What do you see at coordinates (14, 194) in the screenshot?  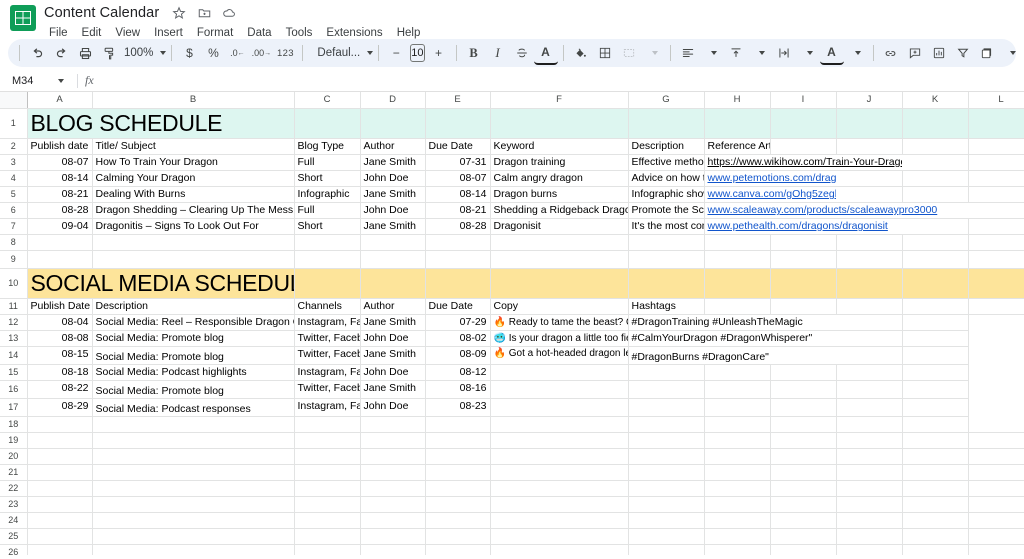 I see `row-header-5: 5` at bounding box center [14, 194].